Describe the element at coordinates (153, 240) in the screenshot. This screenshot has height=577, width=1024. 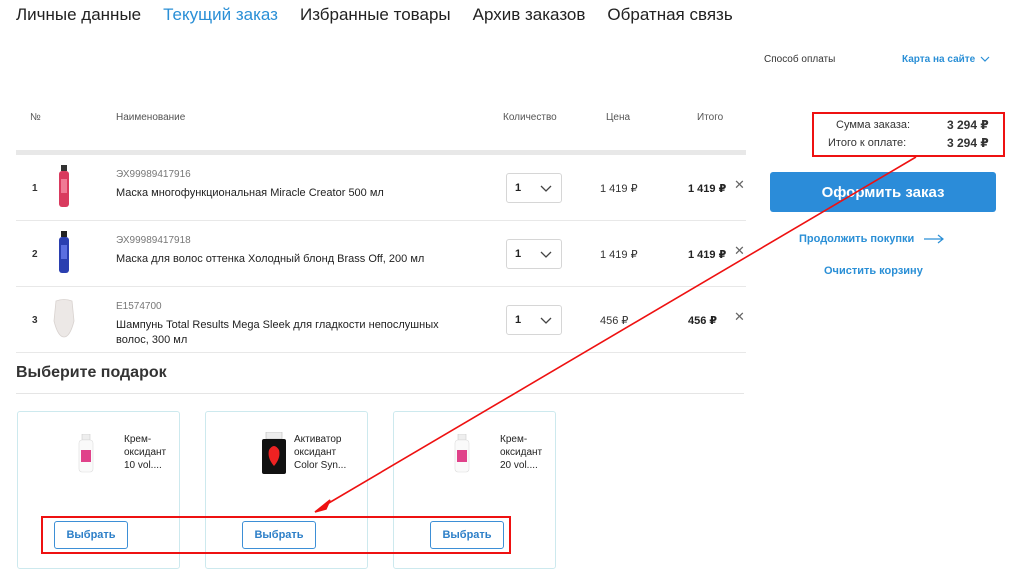
I see `product-sku: ЭХ99989417918` at that location.